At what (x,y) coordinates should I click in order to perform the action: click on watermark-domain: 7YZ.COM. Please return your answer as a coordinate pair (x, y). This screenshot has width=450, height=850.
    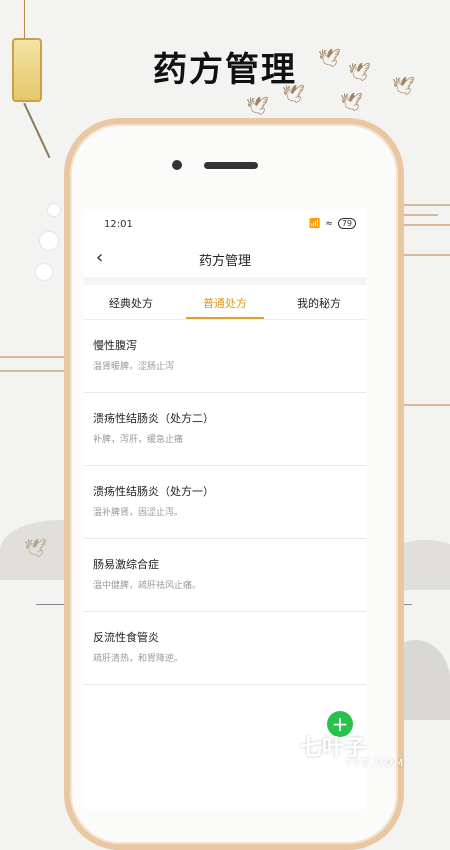
    Looking at the image, I should click on (375, 763).